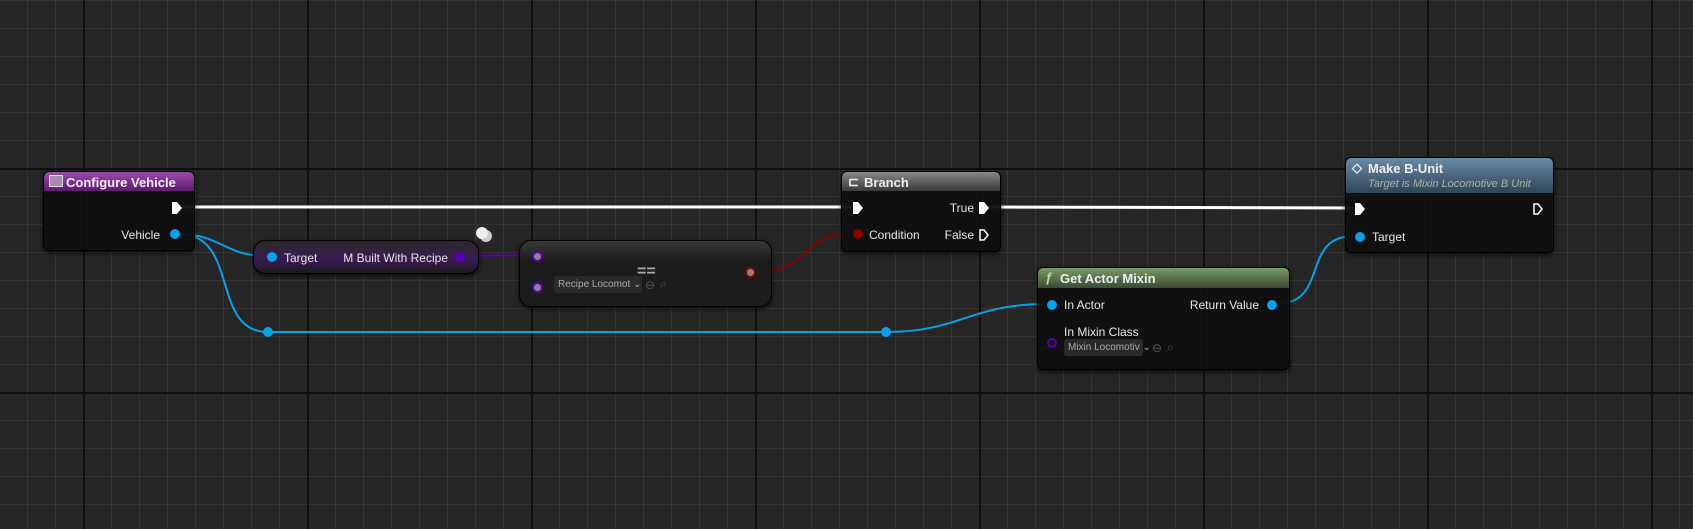  Describe the element at coordinates (1272, 305) in the screenshot. I see `return-value-pin` at that location.